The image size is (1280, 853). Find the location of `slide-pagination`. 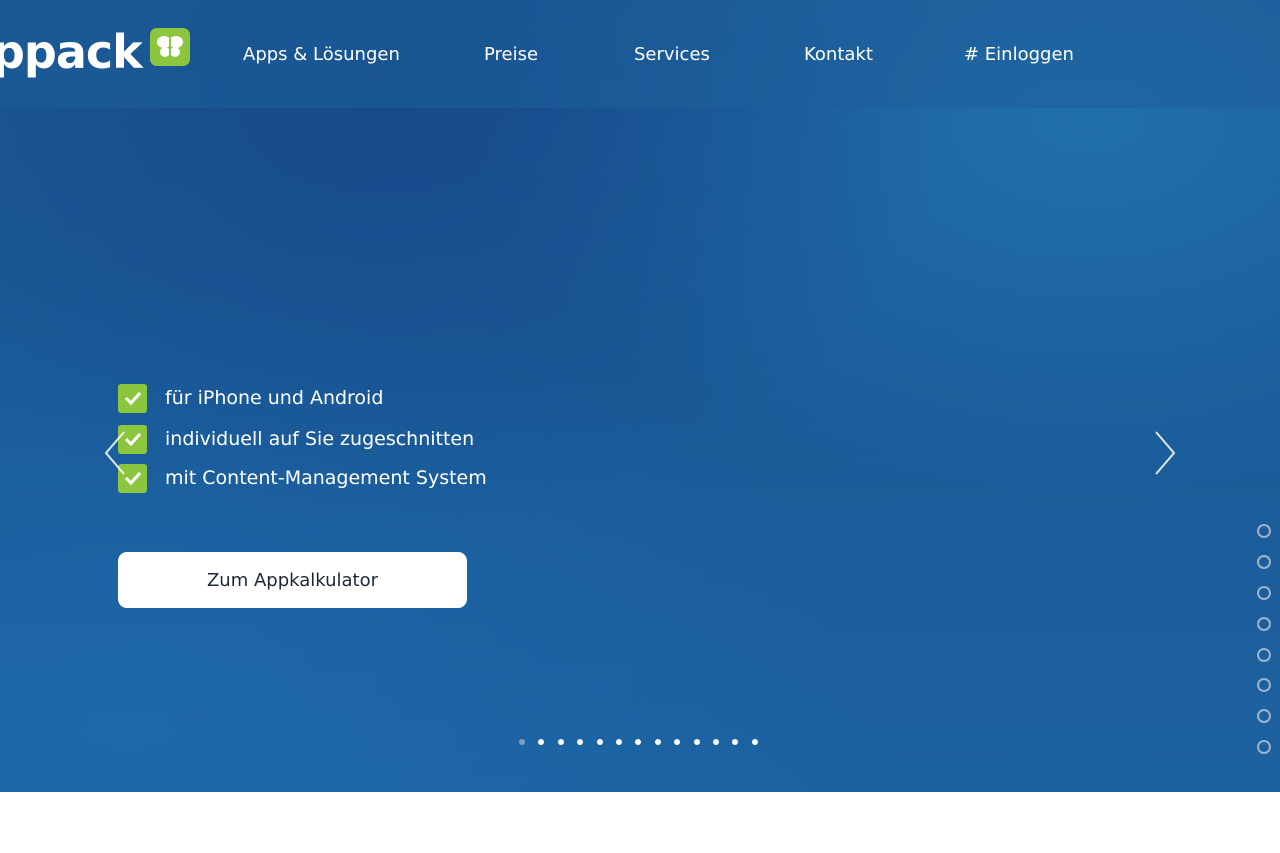

slide-pagination is located at coordinates (638, 742).